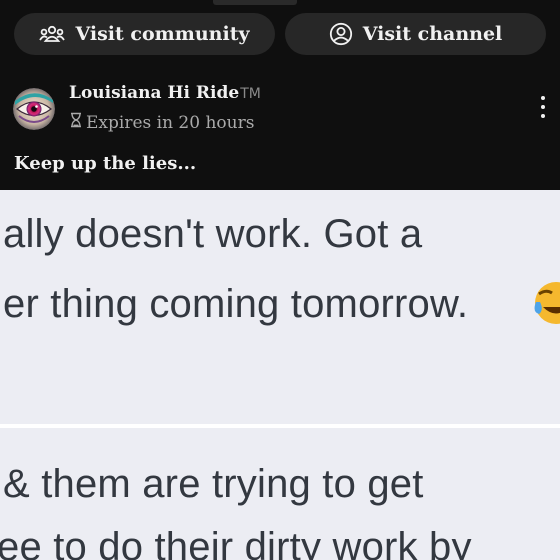 The width and height of the screenshot is (560, 560). What do you see at coordinates (341, 34) in the screenshot?
I see `account-circle-icon` at bounding box center [341, 34].